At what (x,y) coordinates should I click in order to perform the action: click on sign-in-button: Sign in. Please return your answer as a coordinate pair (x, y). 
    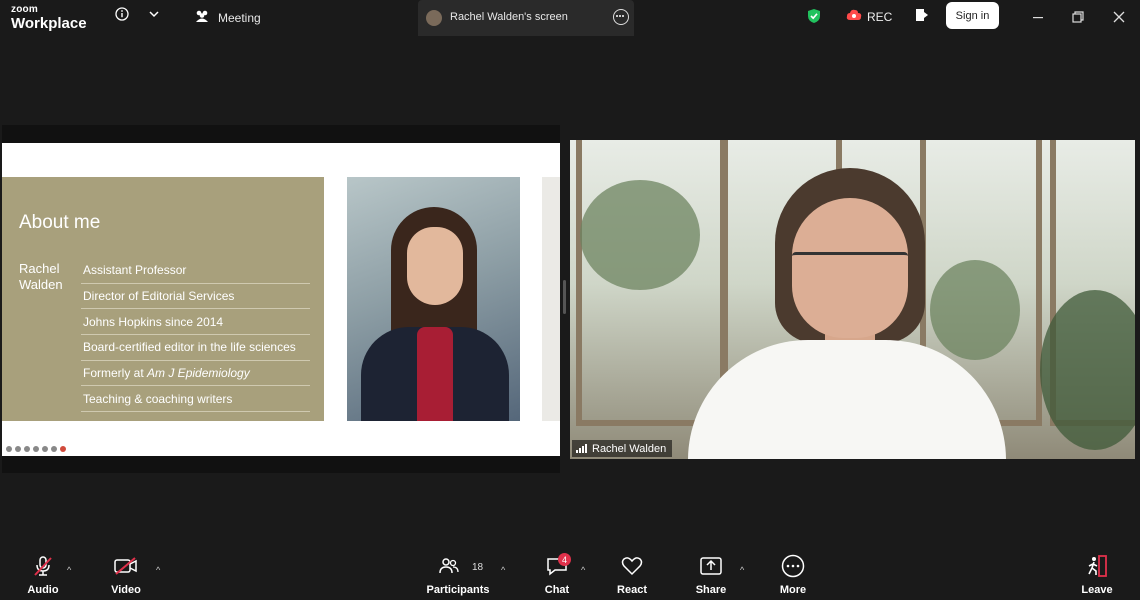
    Looking at the image, I should click on (972, 15).